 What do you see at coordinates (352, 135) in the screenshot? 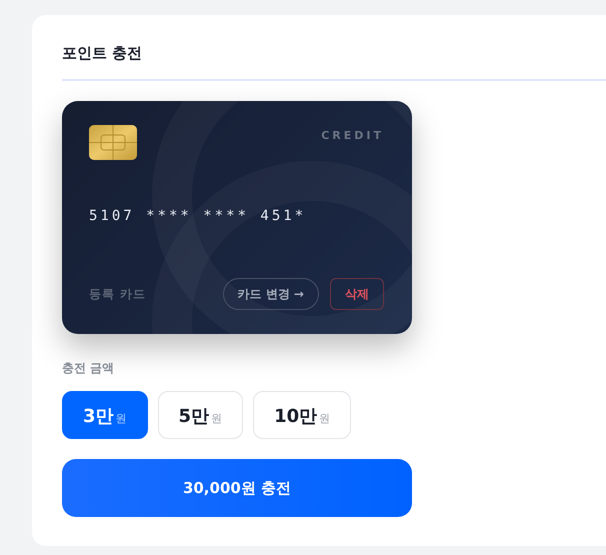
I see `card-type: CREDIT` at bounding box center [352, 135].